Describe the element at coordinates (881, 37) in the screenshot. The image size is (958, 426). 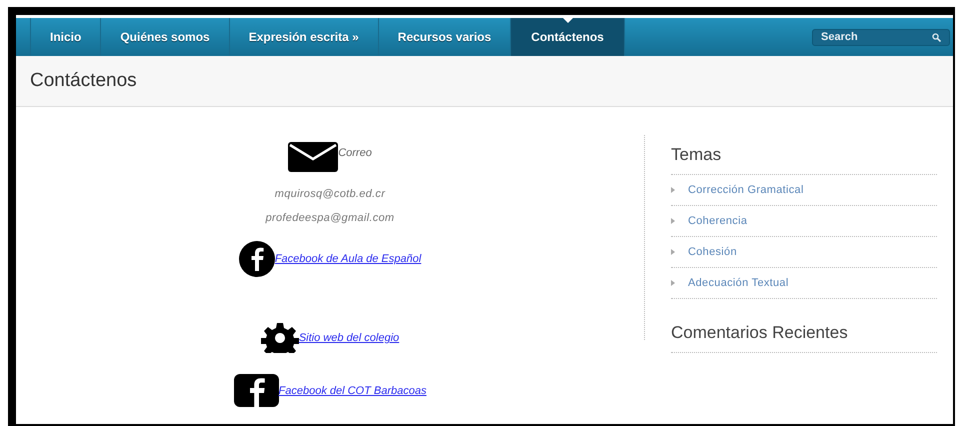
I see `search-field: Search` at that location.